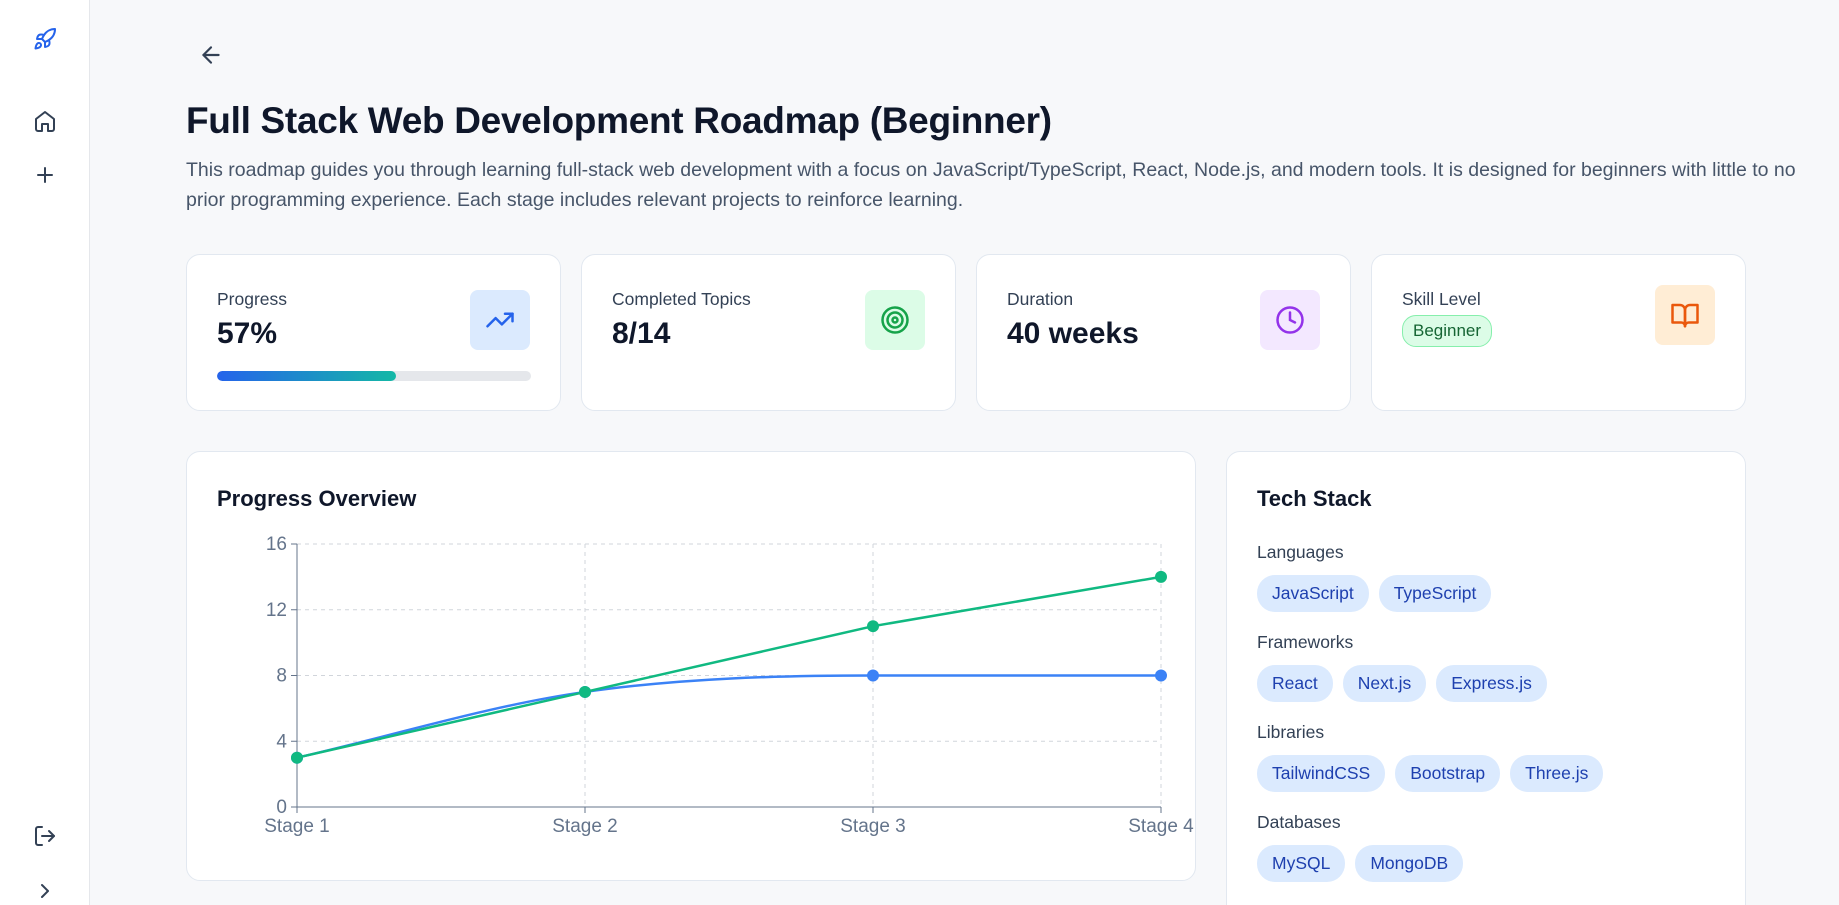 This screenshot has height=905, width=1839. What do you see at coordinates (1290, 320) in the screenshot?
I see `clock-icon` at bounding box center [1290, 320].